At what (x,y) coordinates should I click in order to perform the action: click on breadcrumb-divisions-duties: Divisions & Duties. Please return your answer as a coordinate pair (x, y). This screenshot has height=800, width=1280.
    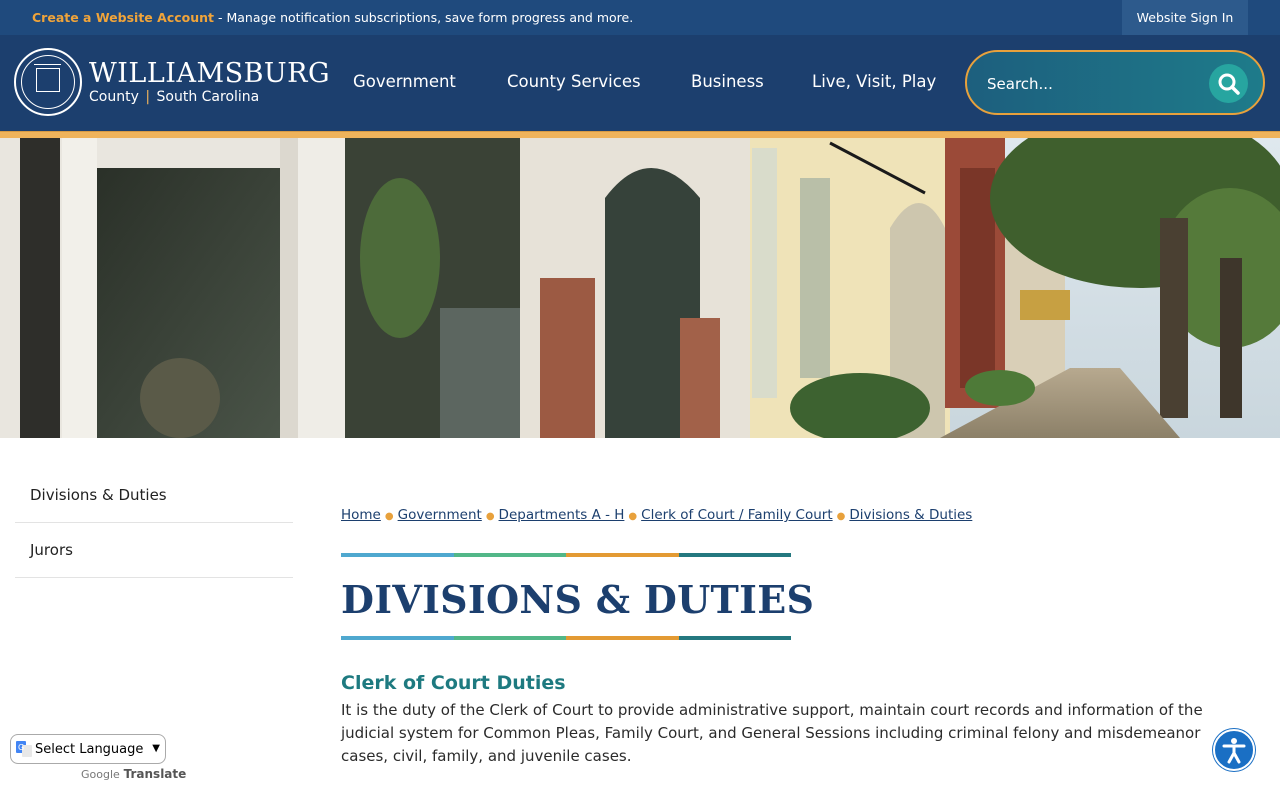
    Looking at the image, I should click on (910, 515).